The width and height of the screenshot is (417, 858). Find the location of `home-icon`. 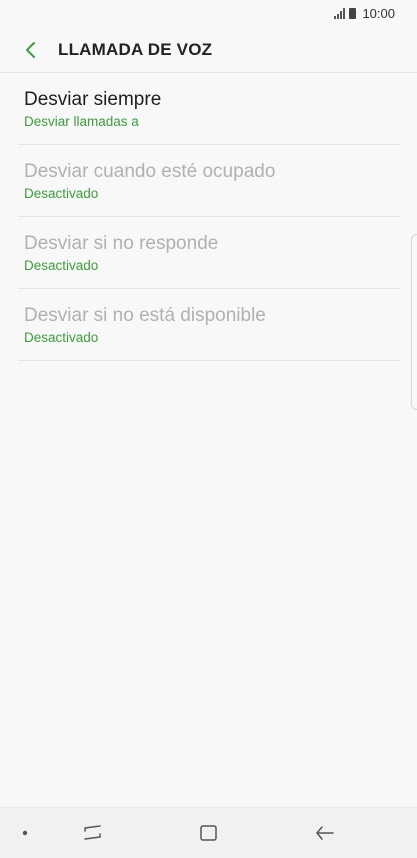

home-icon is located at coordinates (208, 833).